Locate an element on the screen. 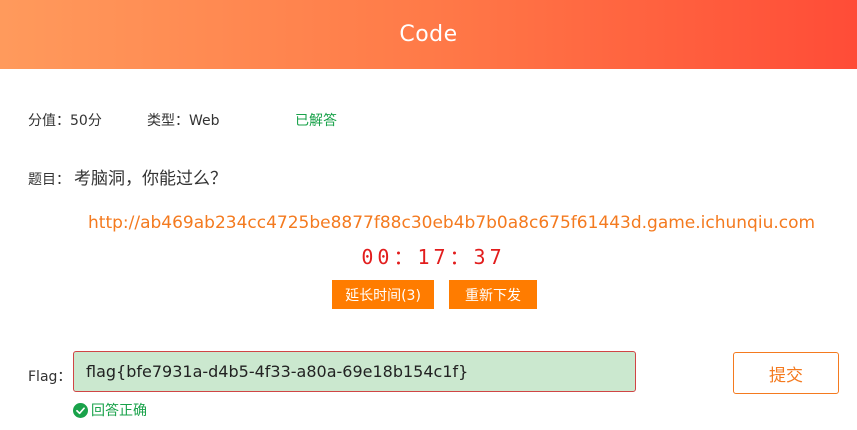 This screenshot has width=857, height=430. reissue-button: 重新下发 is located at coordinates (493, 294).